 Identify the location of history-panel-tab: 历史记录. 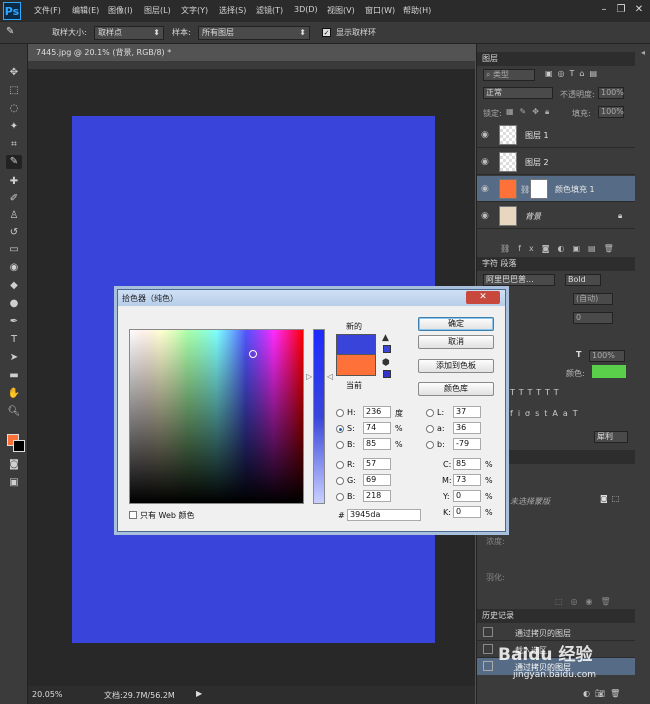
(556, 616).